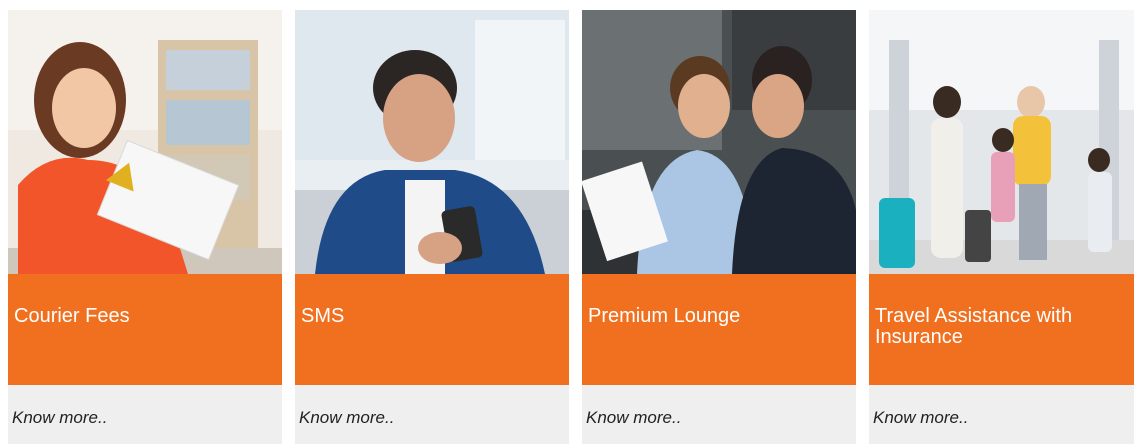  I want to click on family-airport-travel-photo, so click(1001, 142).